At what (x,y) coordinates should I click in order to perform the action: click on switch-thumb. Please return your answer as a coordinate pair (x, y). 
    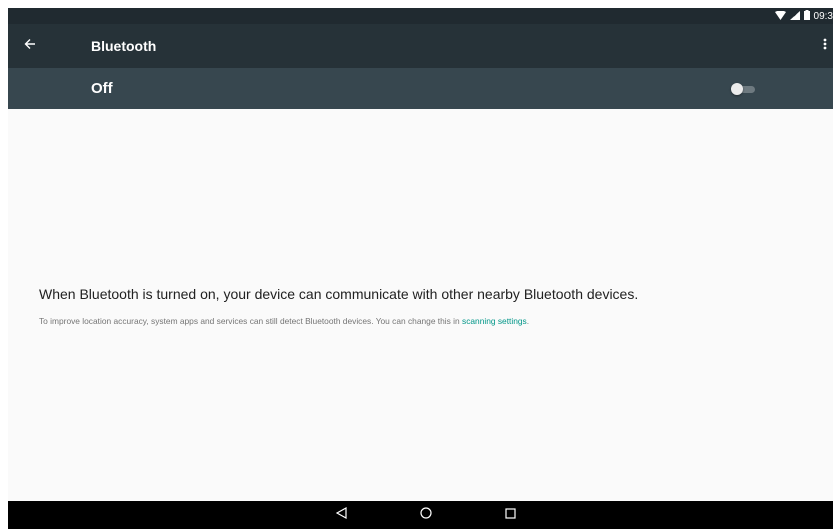
    Looking at the image, I should click on (737, 89).